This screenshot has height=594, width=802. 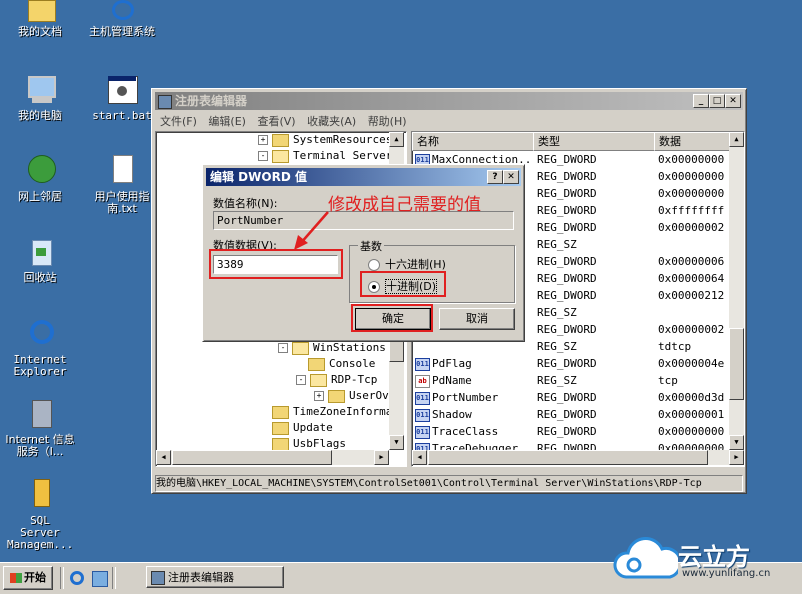 I want to click on dialog-title: 编辑 DWORD 值, so click(x=258, y=177).